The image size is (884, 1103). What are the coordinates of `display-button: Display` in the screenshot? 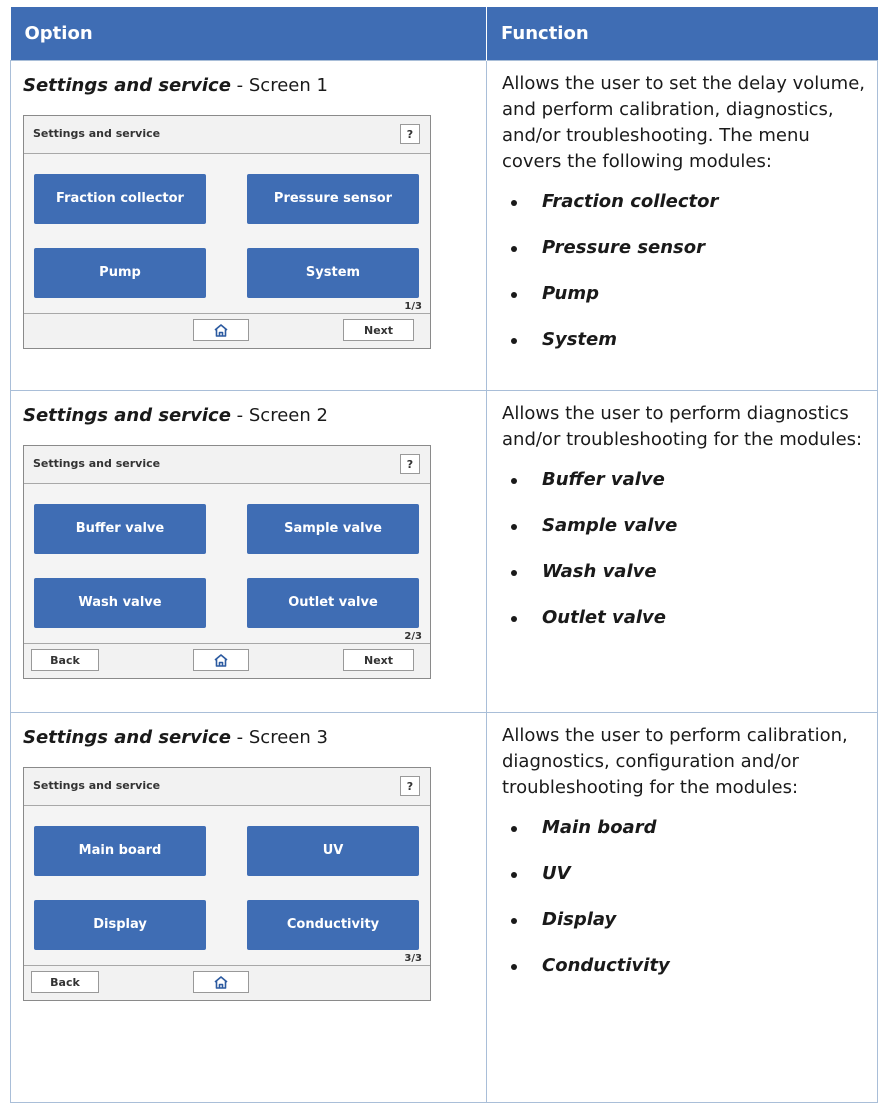 It's located at (120, 925).